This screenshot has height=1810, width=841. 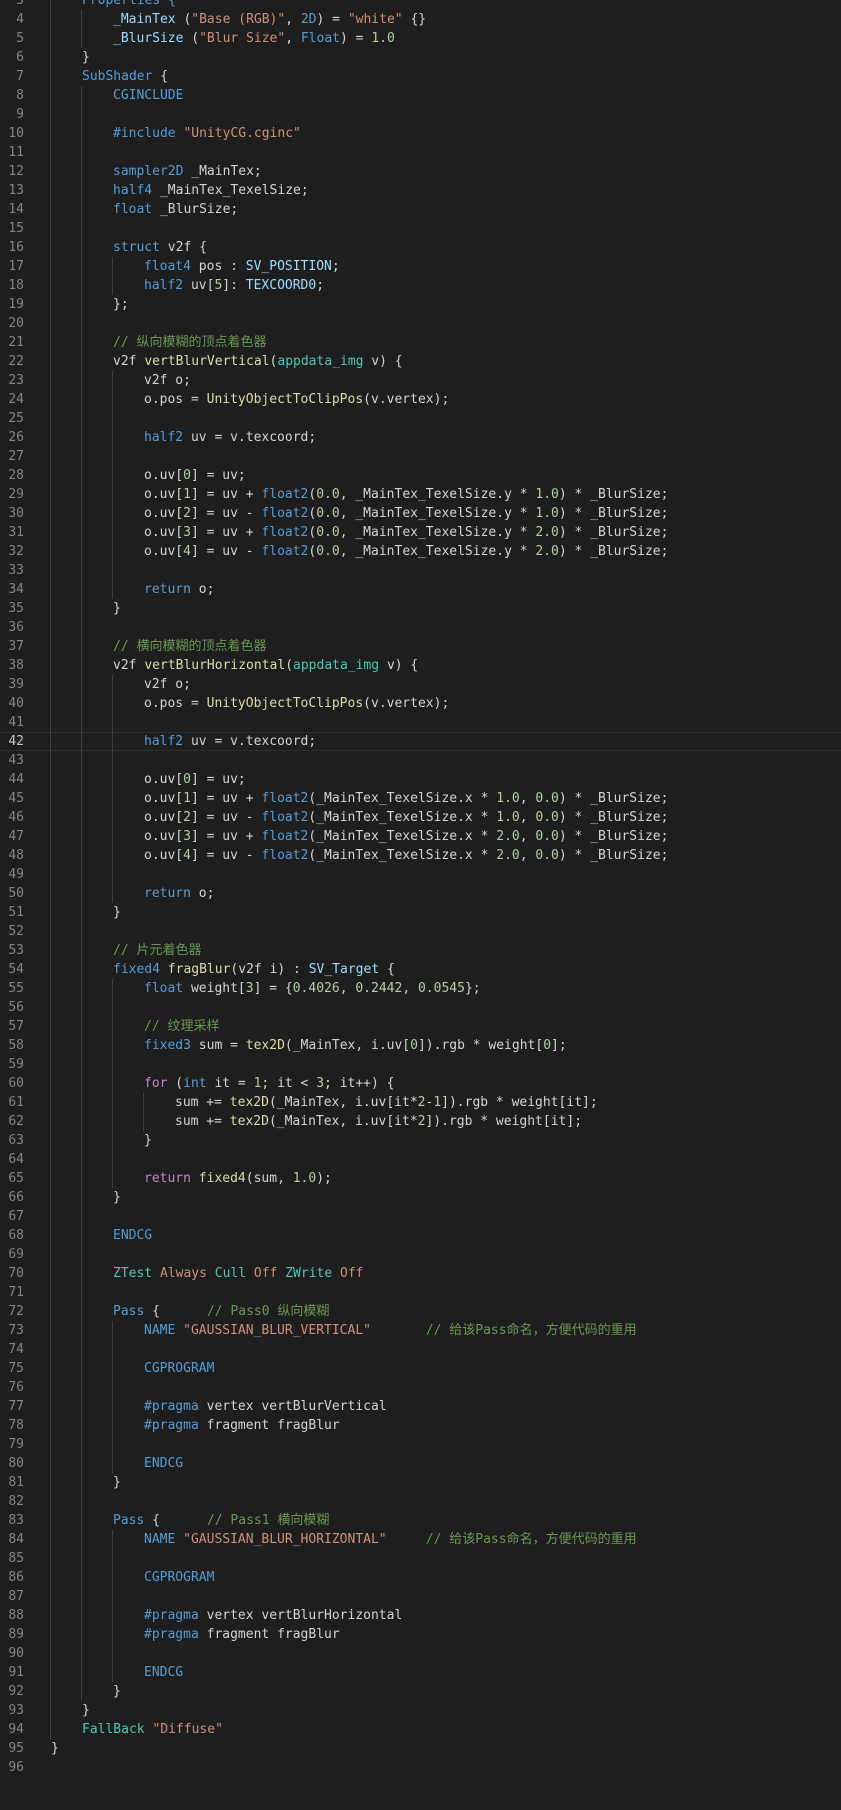 What do you see at coordinates (420, 1425) in the screenshot?
I see `code-line-78: 78 #pragma fragment fragBlur` at bounding box center [420, 1425].